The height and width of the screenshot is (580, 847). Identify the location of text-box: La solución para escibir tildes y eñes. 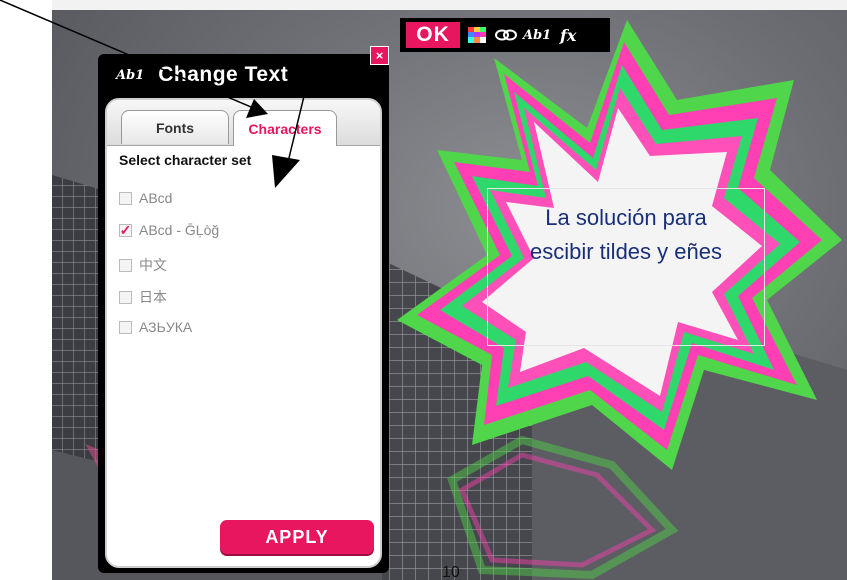
(626, 267).